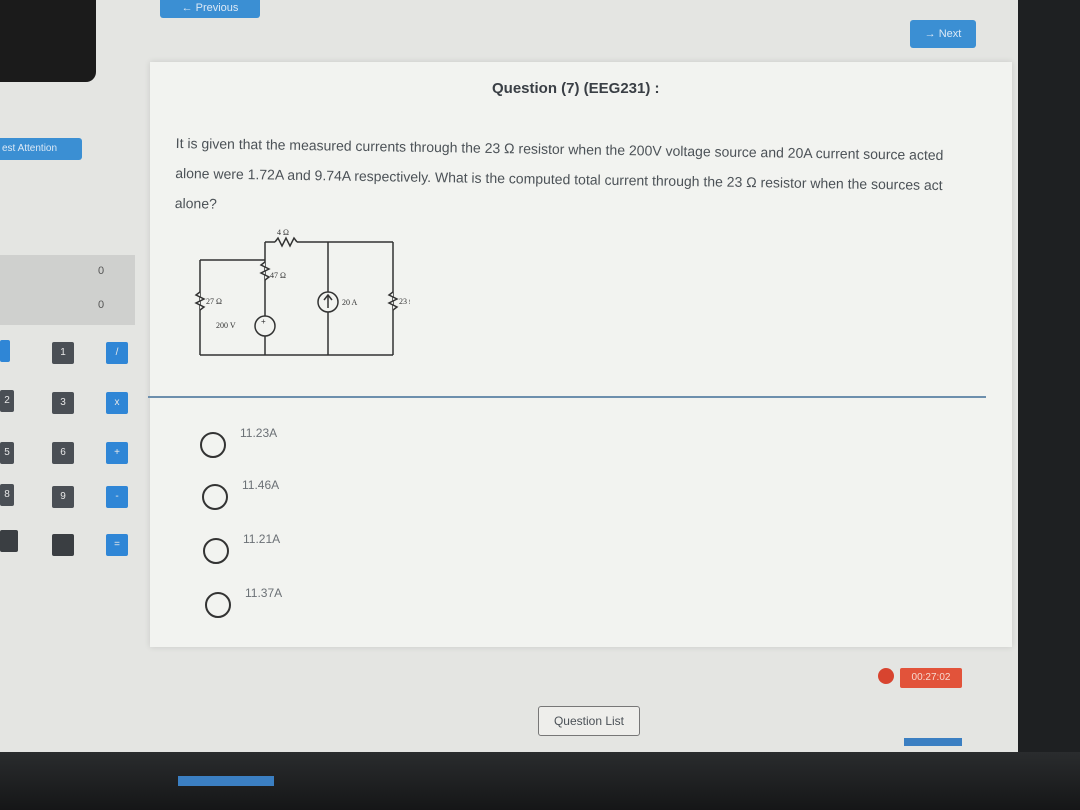 The height and width of the screenshot is (810, 1080). Describe the element at coordinates (261, 485) in the screenshot. I see `option-label: 11.46A` at that location.